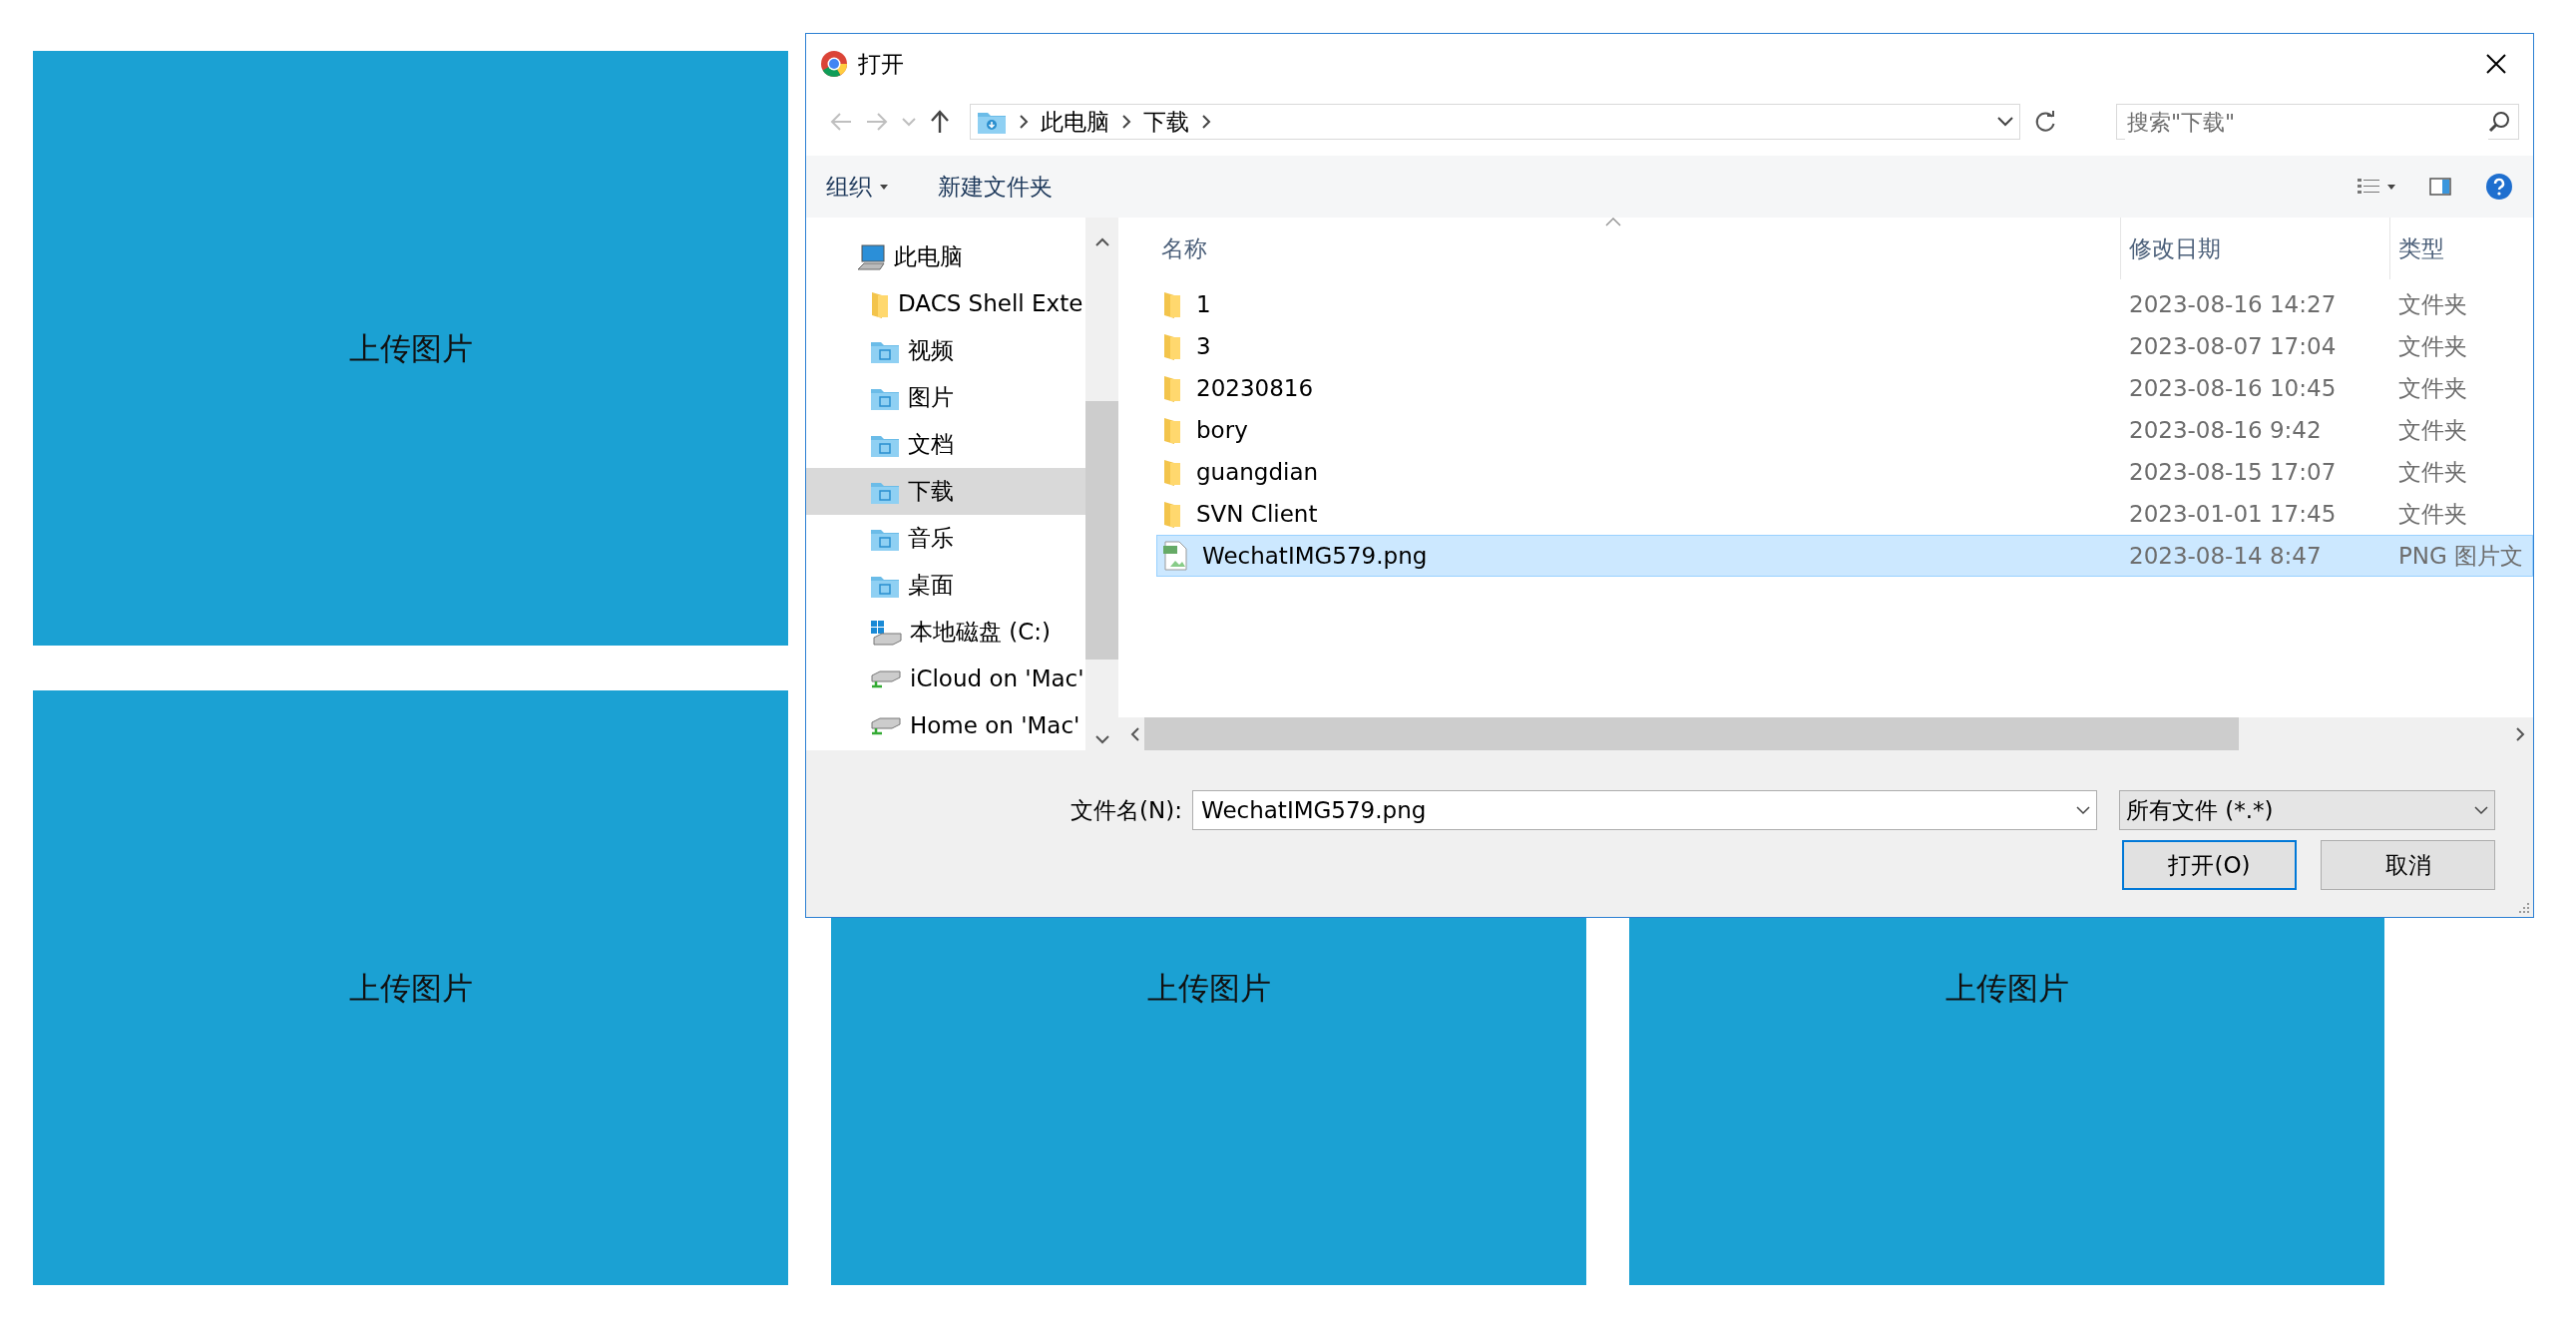 Image resolution: width=2576 pixels, height=1329 pixels. What do you see at coordinates (857, 187) in the screenshot?
I see `organize-menu: 组织` at bounding box center [857, 187].